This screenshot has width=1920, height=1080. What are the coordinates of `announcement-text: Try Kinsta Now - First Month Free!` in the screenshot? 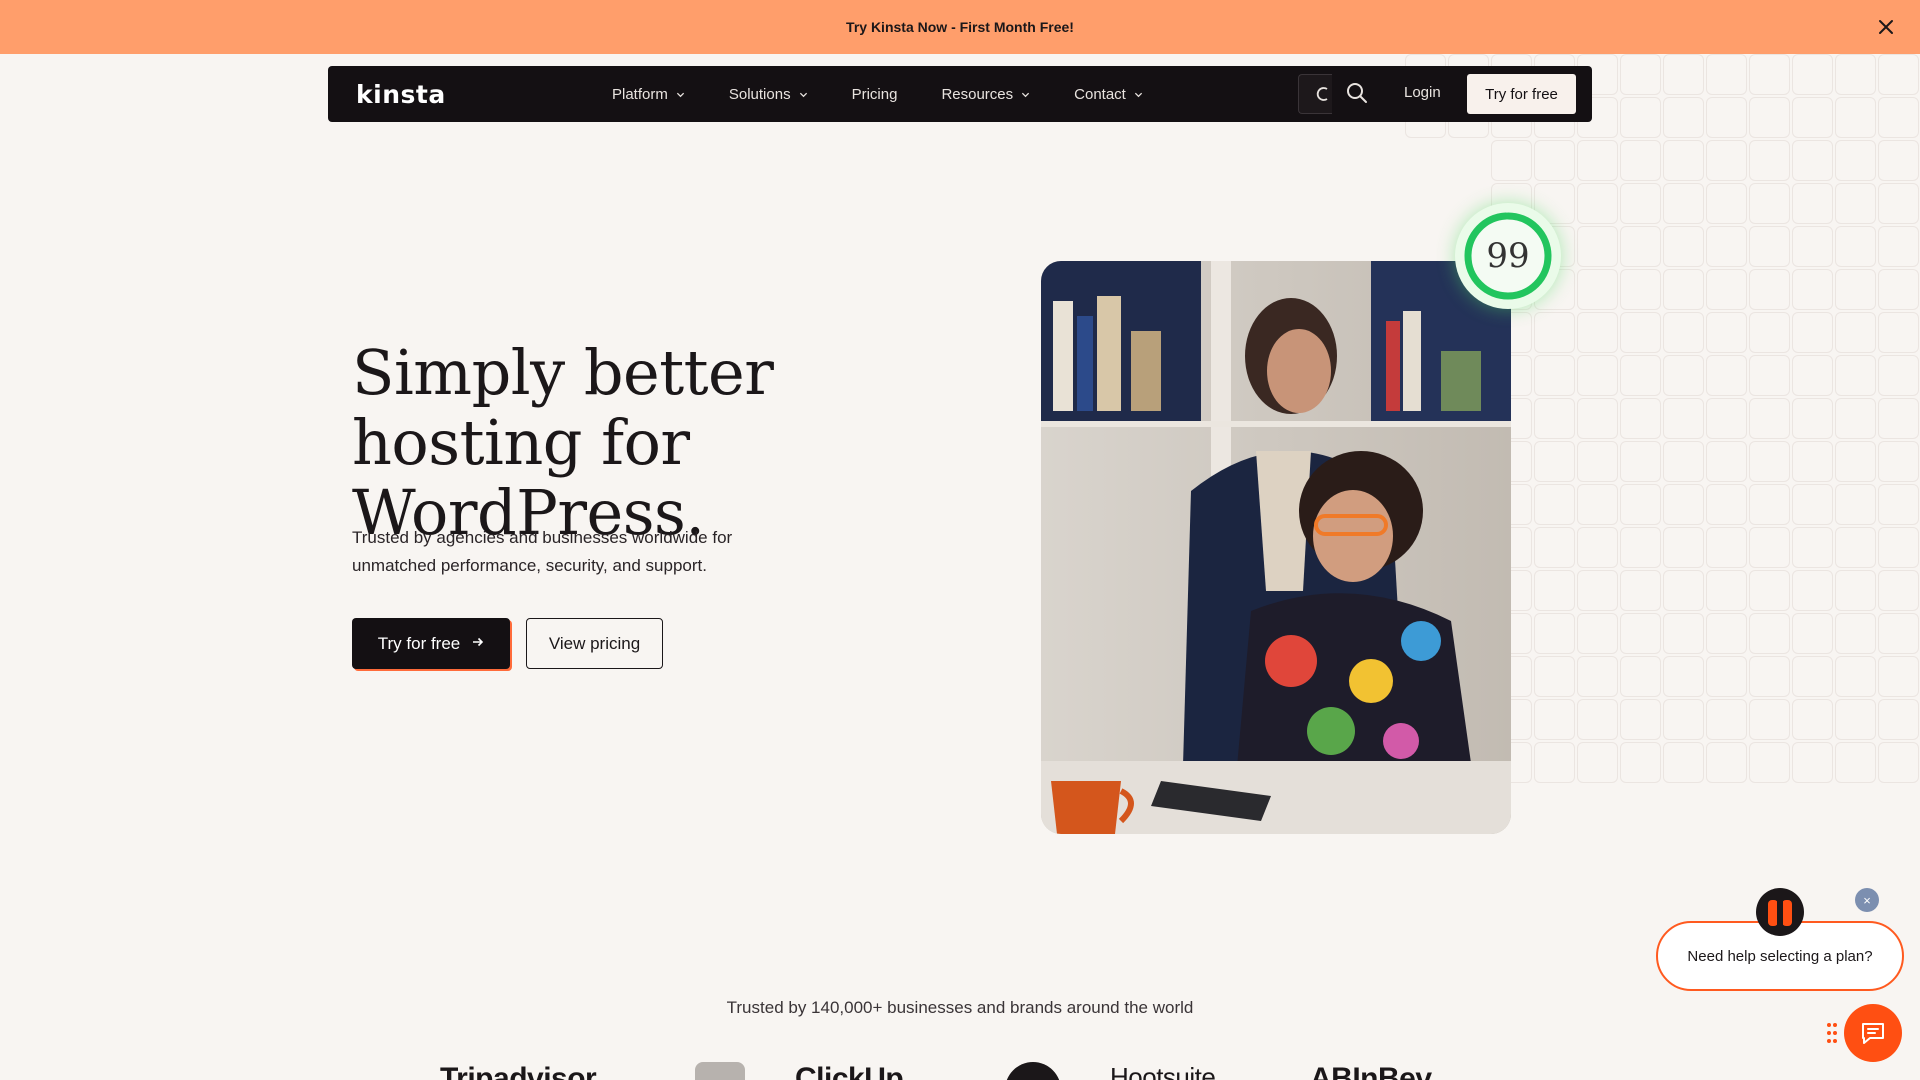 It's located at (960, 27).